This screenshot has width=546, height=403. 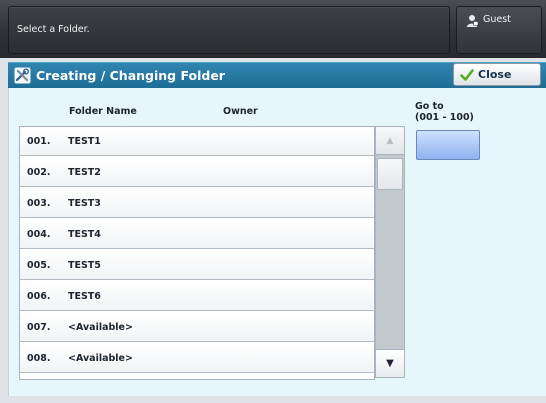 What do you see at coordinates (84, 141) in the screenshot?
I see `folder-name: TEST1` at bounding box center [84, 141].